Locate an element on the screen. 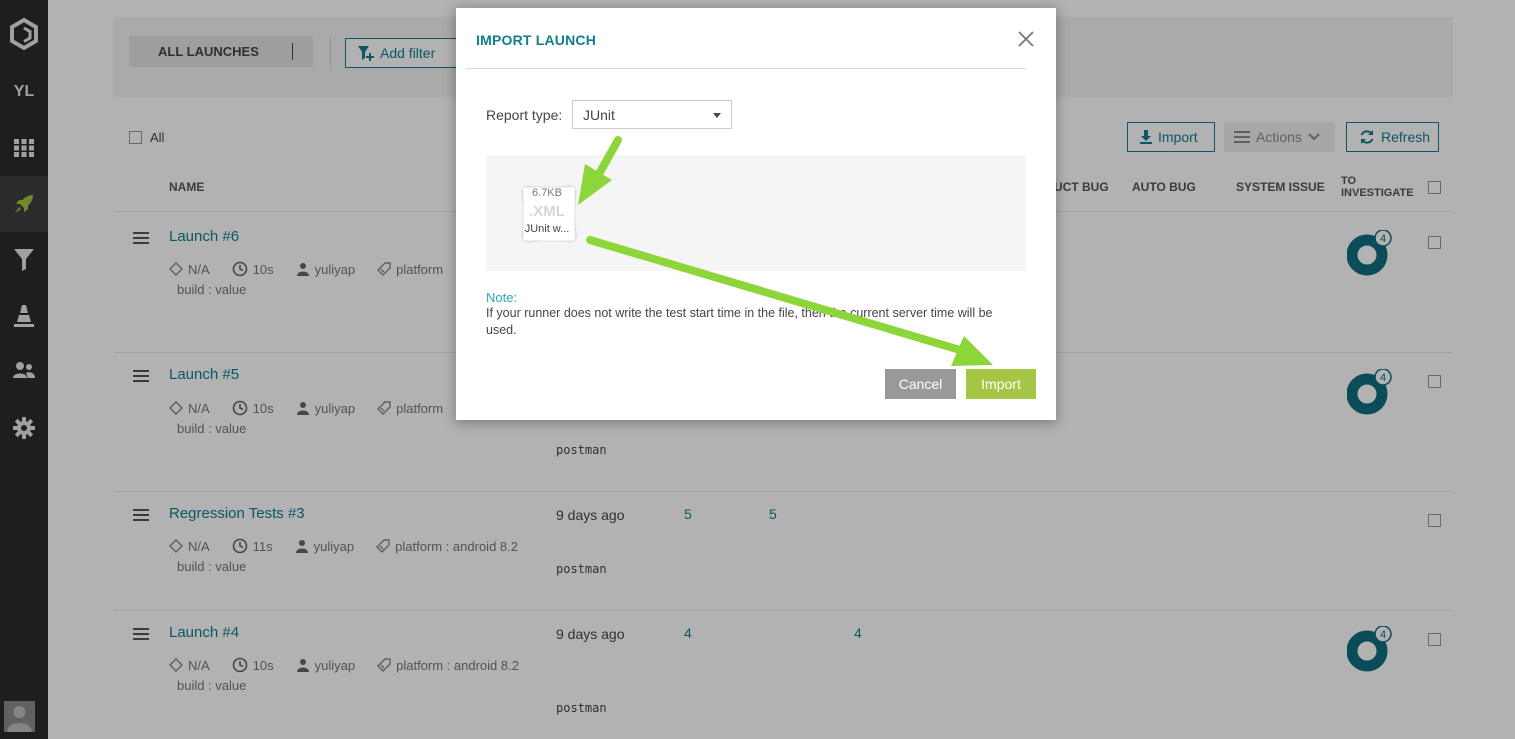  note-label: Note: is located at coordinates (502, 297).